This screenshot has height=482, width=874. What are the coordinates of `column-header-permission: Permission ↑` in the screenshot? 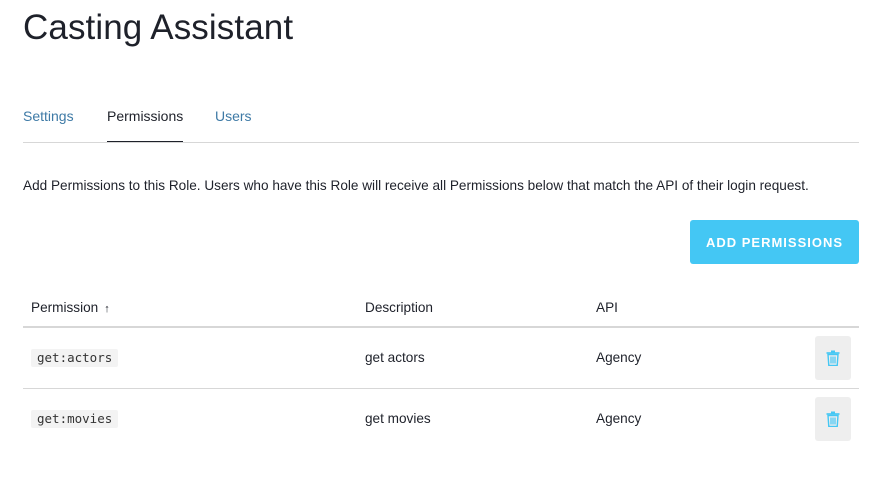 It's located at (70, 308).